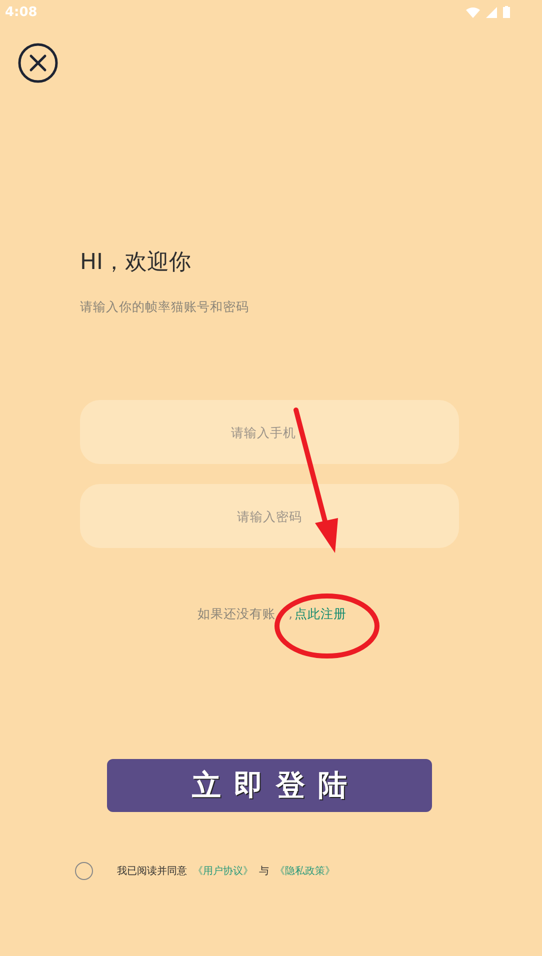 This screenshot has height=956, width=542. Describe the element at coordinates (269, 516) in the screenshot. I see `password-field: 请输入密码` at that location.